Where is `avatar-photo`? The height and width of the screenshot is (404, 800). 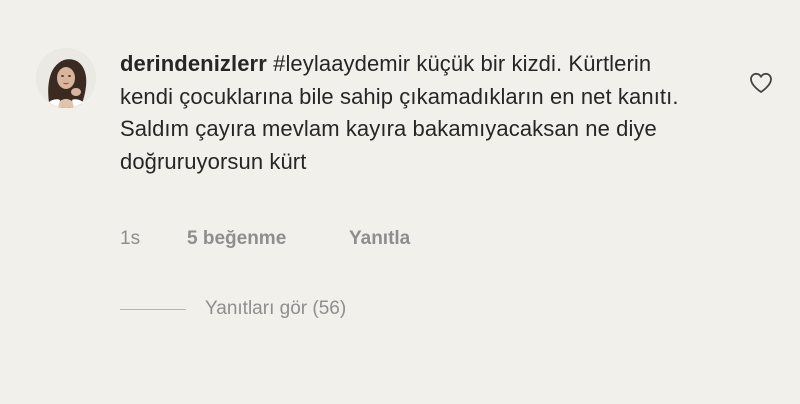
avatar-photo is located at coordinates (66, 78).